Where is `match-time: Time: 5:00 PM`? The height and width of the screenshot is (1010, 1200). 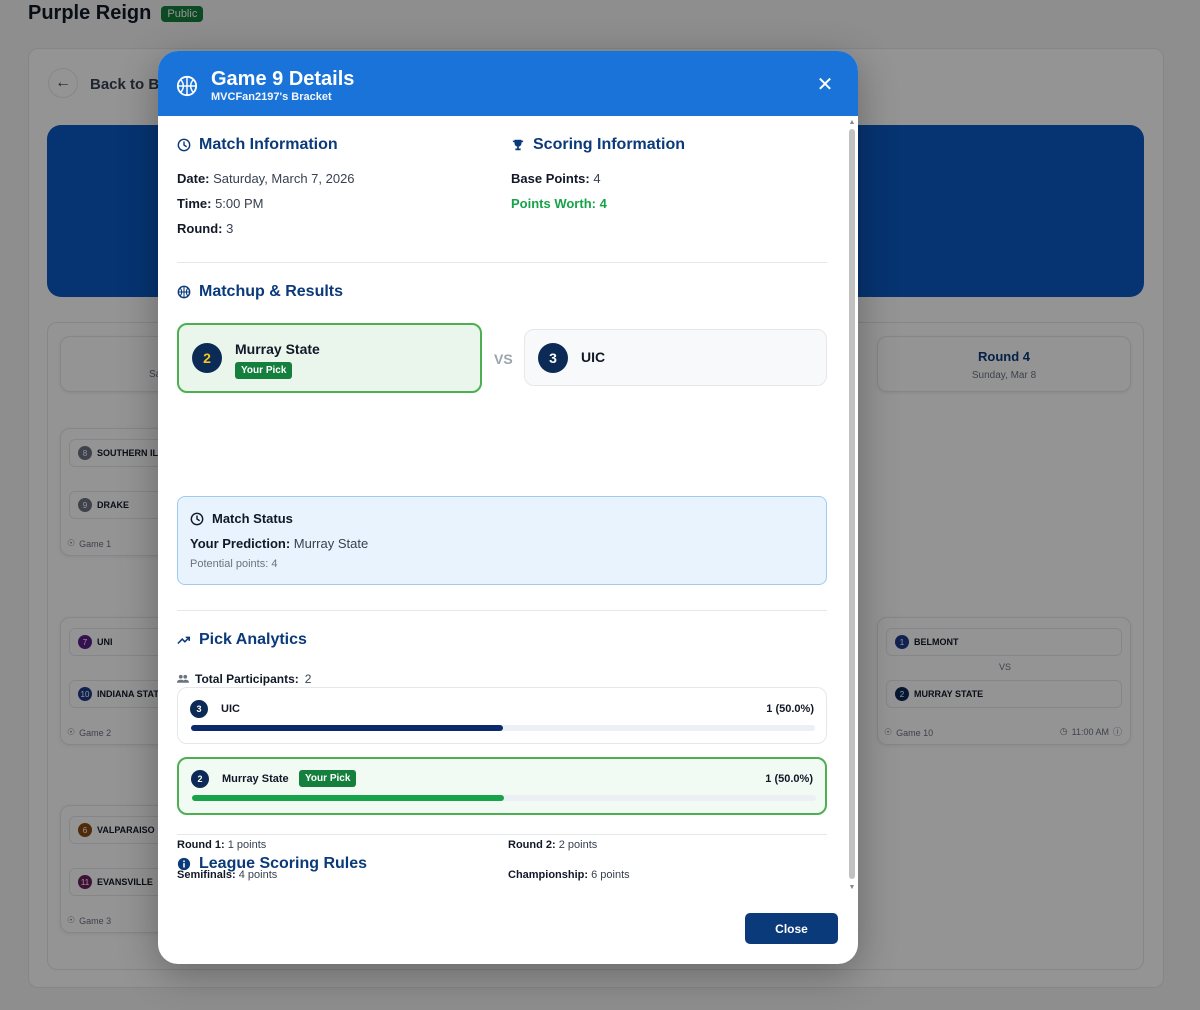 match-time: Time: 5:00 PM is located at coordinates (220, 203).